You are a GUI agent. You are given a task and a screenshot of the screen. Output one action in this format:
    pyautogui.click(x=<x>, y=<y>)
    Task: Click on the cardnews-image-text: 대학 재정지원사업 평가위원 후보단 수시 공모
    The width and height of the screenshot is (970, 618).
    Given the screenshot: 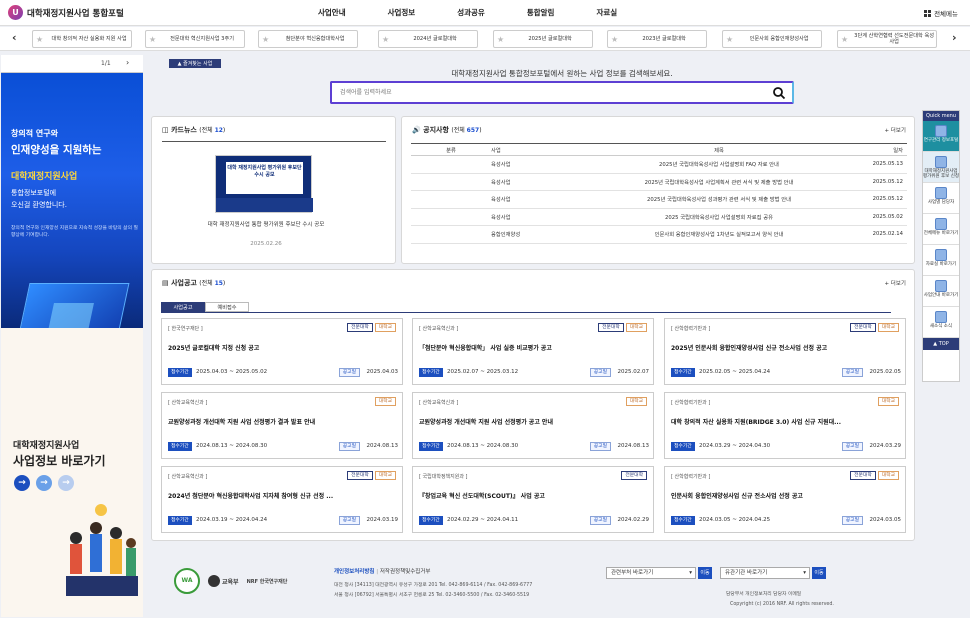 What is the action you would take?
    pyautogui.click(x=264, y=178)
    